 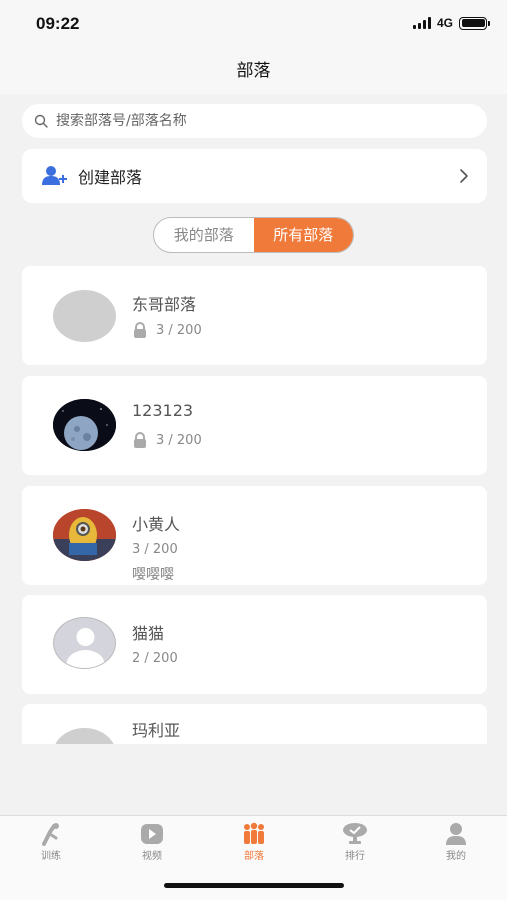 I want to click on tribe-name: 猫猫, so click(x=148, y=633).